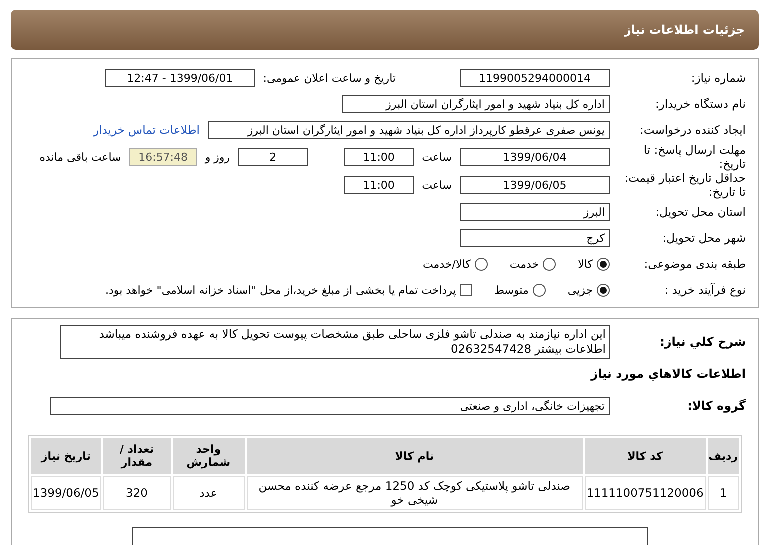 The height and width of the screenshot is (545, 770). What do you see at coordinates (281, 290) in the screenshot?
I see `checkbox-label: پرداخت تمام یا بخشی از مبلغ خرید،از محل "اسناد خزانه اسلامی" خواهد بود.` at bounding box center [281, 290].